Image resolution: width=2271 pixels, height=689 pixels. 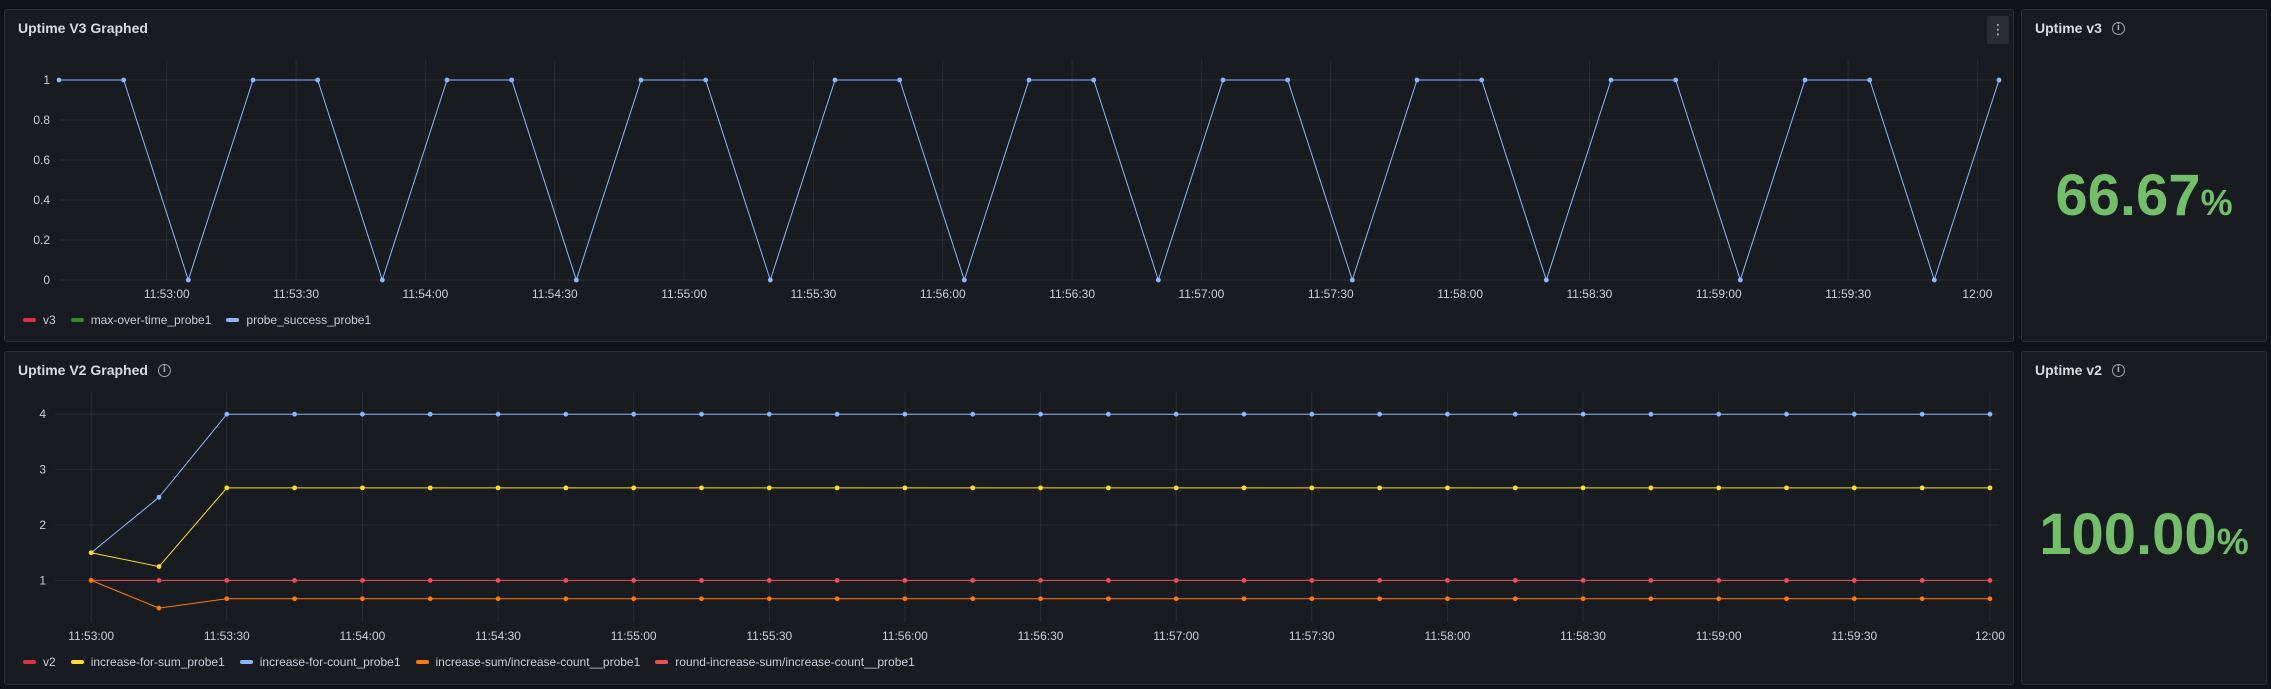 I want to click on panel-title-text: Uptime V2 Graphed, so click(x=83, y=370).